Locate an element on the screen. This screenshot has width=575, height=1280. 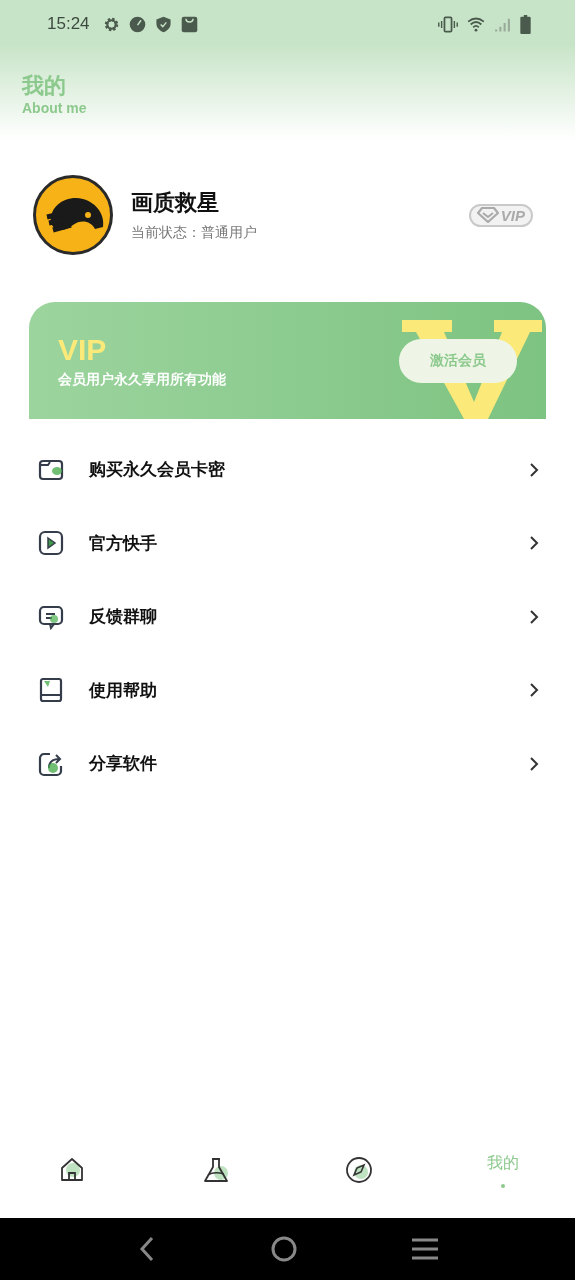
settings-icon is located at coordinates (111, 24).